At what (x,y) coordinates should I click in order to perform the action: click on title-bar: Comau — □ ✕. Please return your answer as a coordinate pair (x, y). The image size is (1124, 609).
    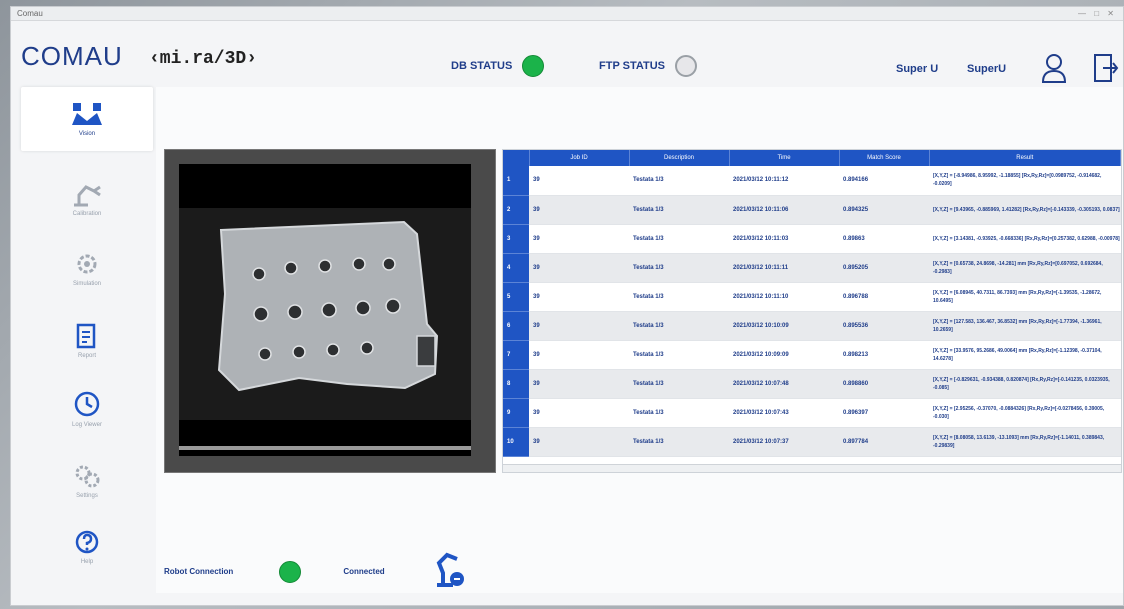
    Looking at the image, I should click on (567, 14).